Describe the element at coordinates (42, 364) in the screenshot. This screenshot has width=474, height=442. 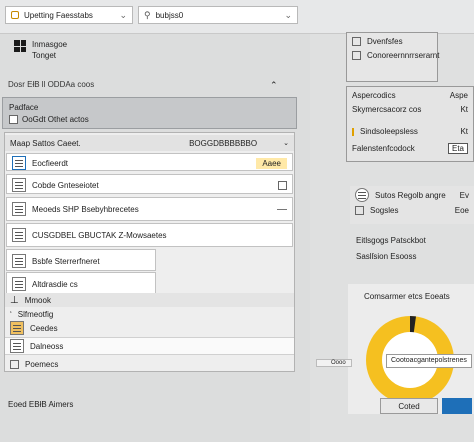
I see `tree-item-label: Poemecs` at that location.